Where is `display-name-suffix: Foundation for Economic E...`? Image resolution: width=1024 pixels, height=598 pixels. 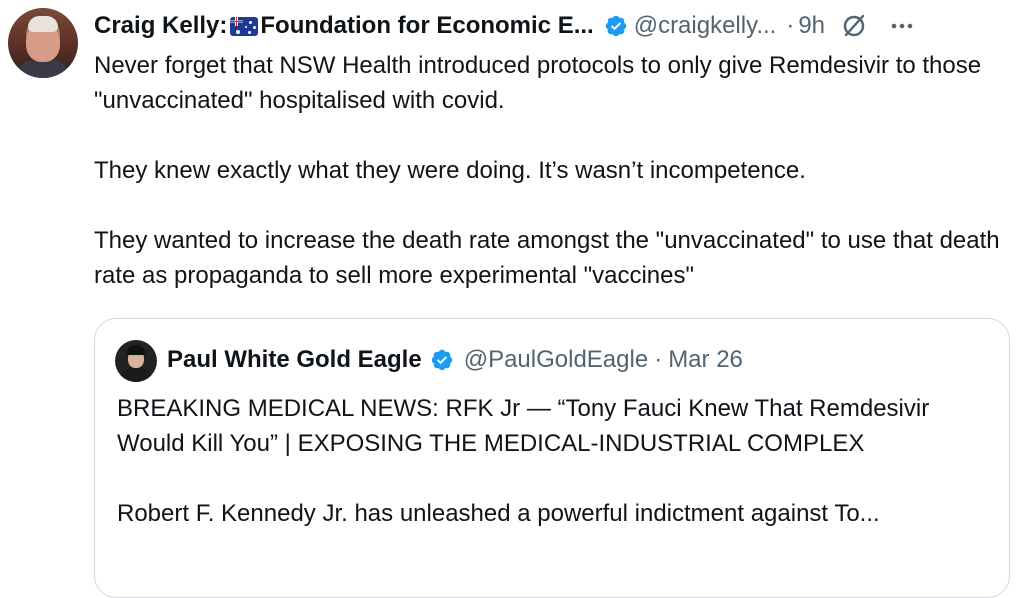
display-name-suffix: Foundation for Economic E... is located at coordinates (426, 26).